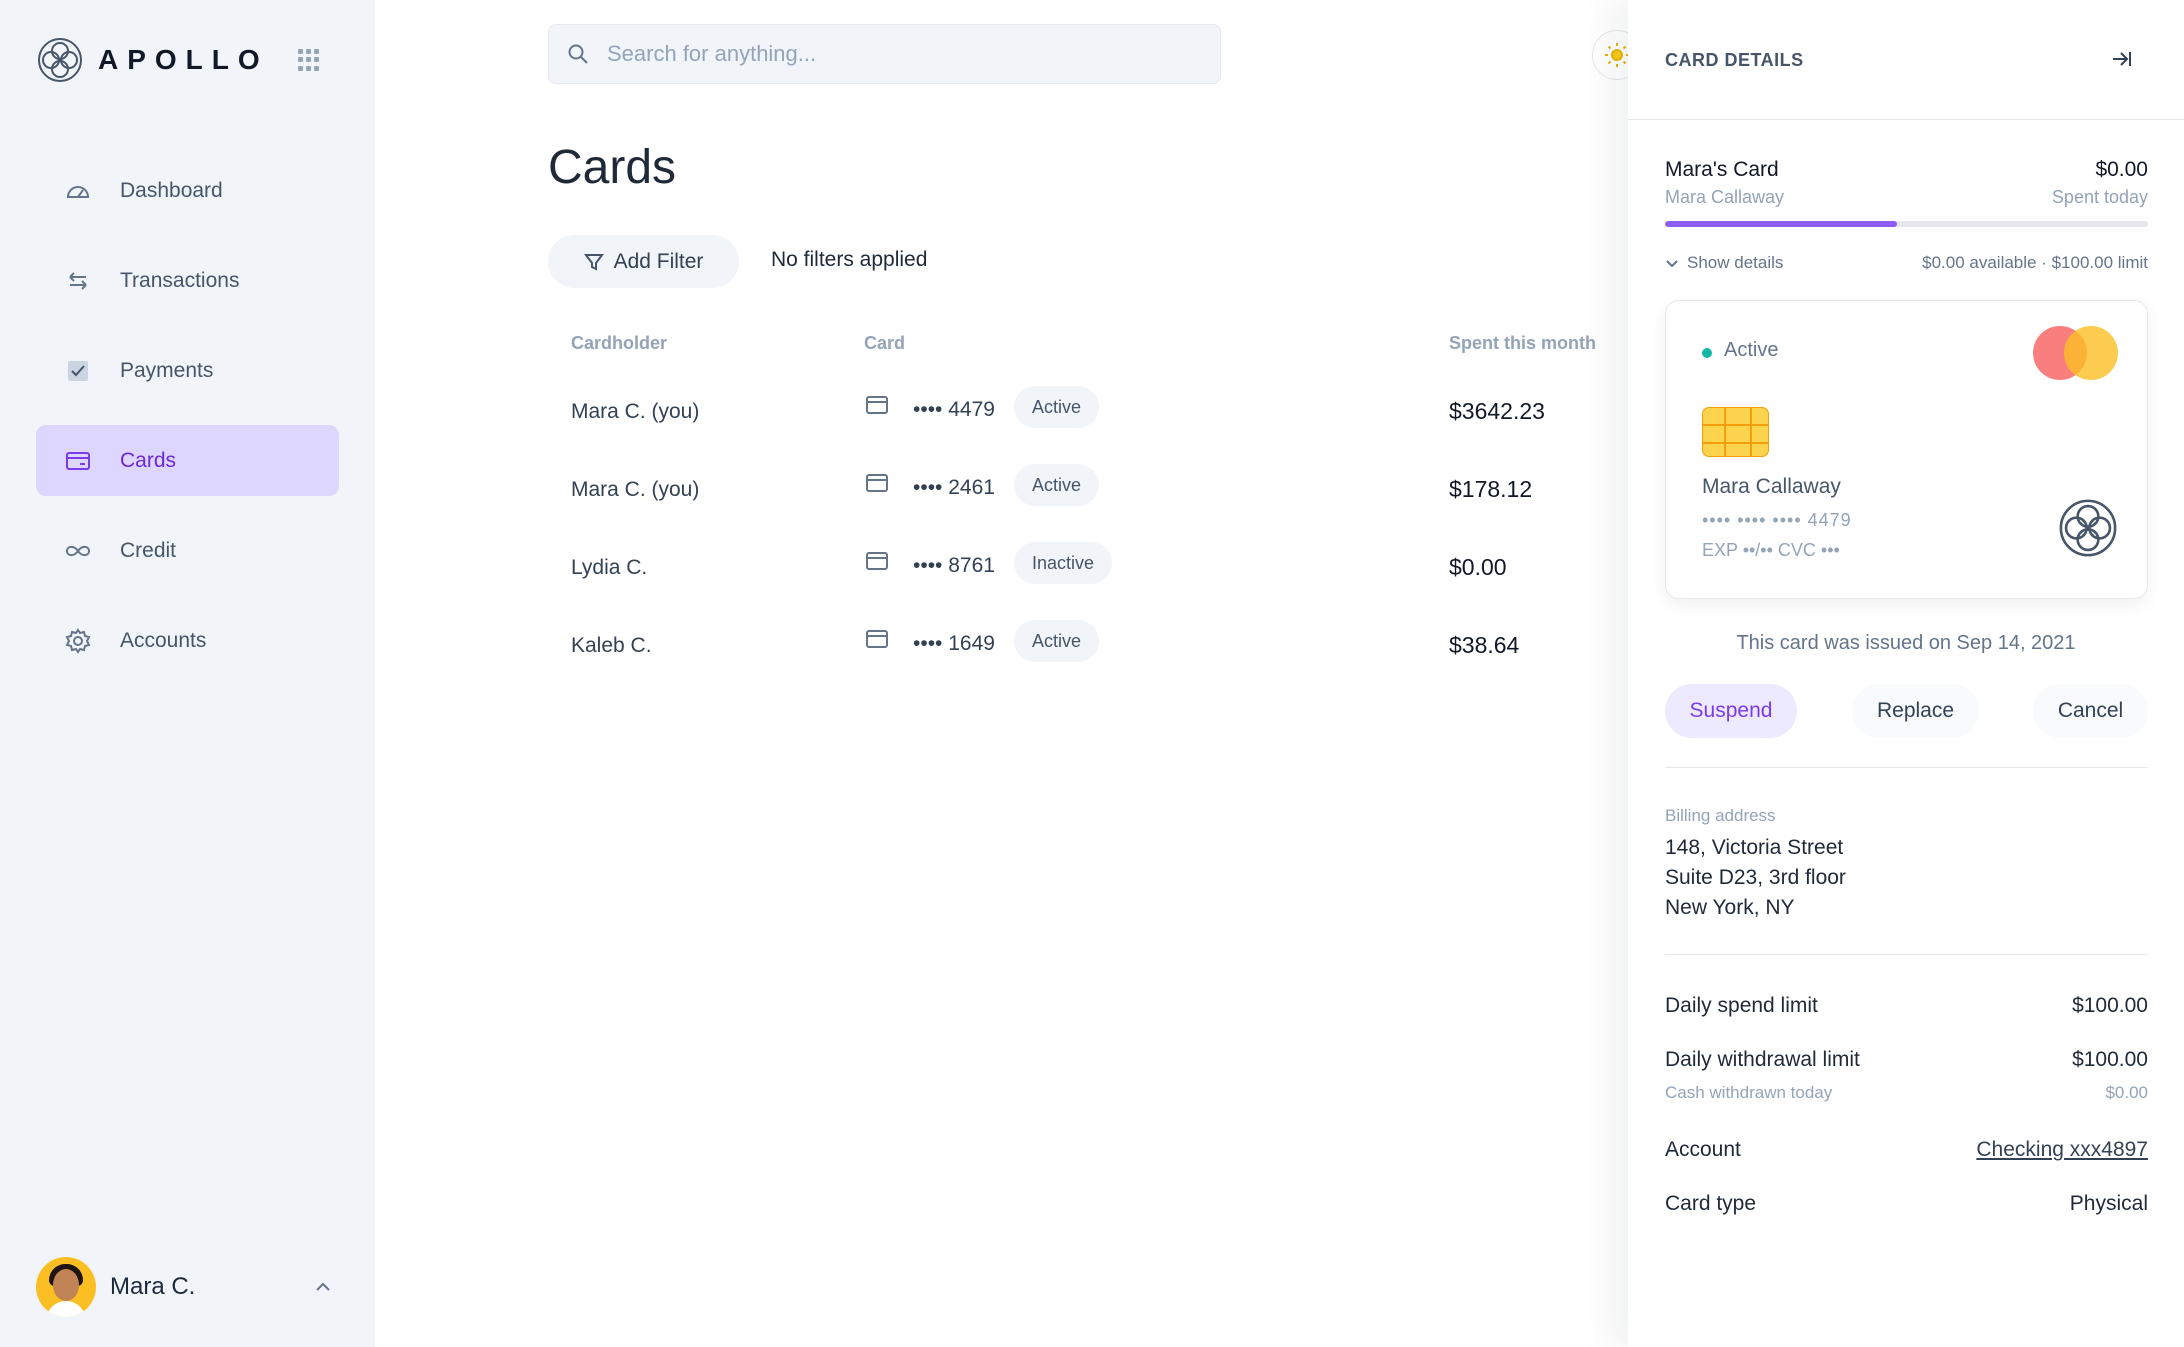 This screenshot has height=1347, width=2184. Describe the element at coordinates (1735, 432) in the screenshot. I see `card-chip-icon` at that location.